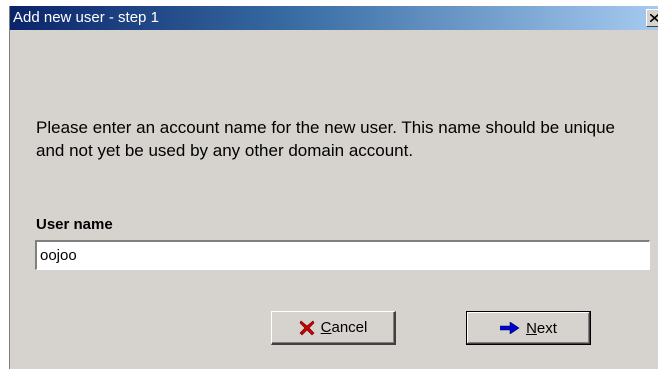 The width and height of the screenshot is (658, 369). I want to click on next-button-label: Next, so click(541, 328).